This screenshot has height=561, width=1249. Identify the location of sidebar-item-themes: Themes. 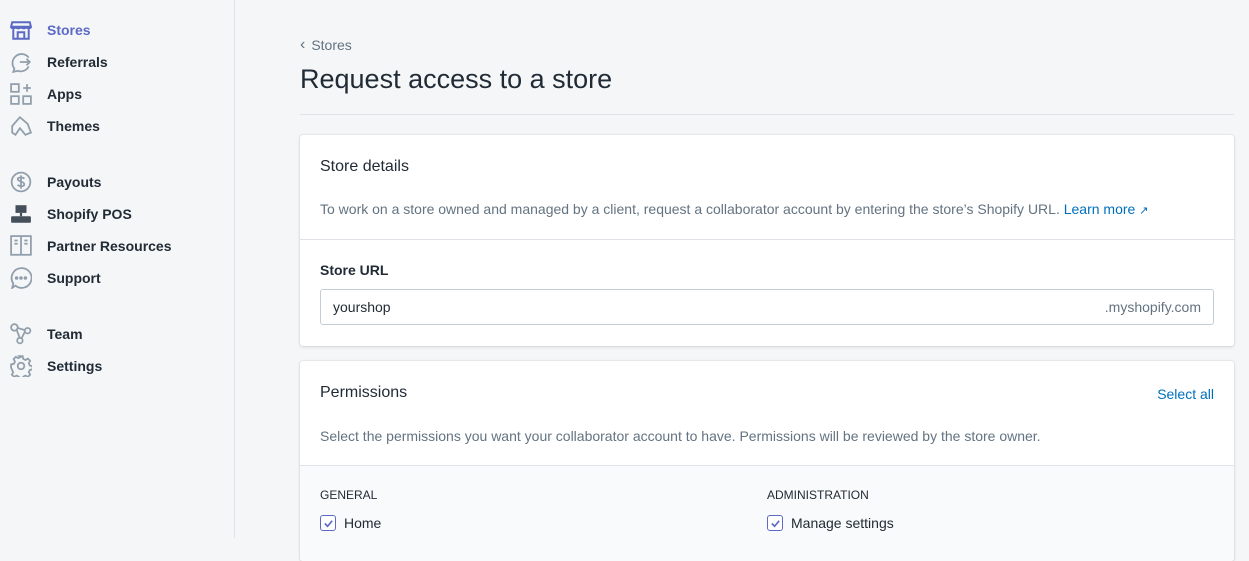
(55, 126).